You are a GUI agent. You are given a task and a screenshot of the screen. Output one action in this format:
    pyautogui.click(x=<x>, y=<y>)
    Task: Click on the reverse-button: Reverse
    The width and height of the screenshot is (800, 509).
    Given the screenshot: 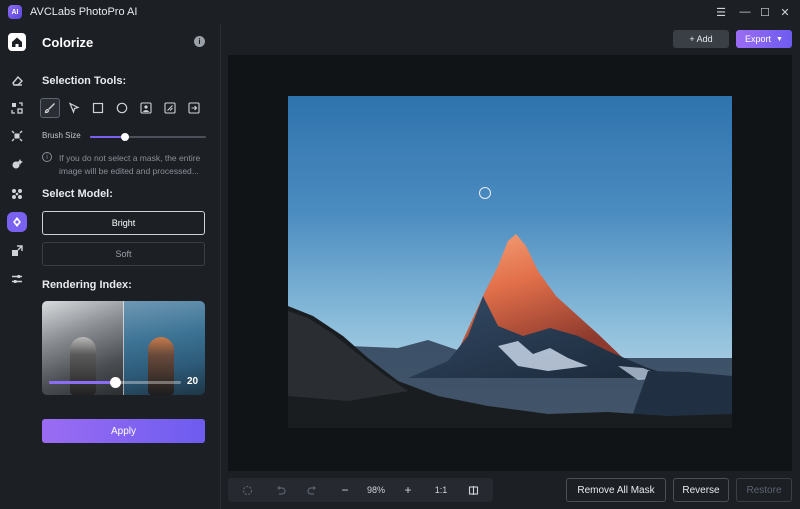 What is the action you would take?
    pyautogui.click(x=701, y=490)
    